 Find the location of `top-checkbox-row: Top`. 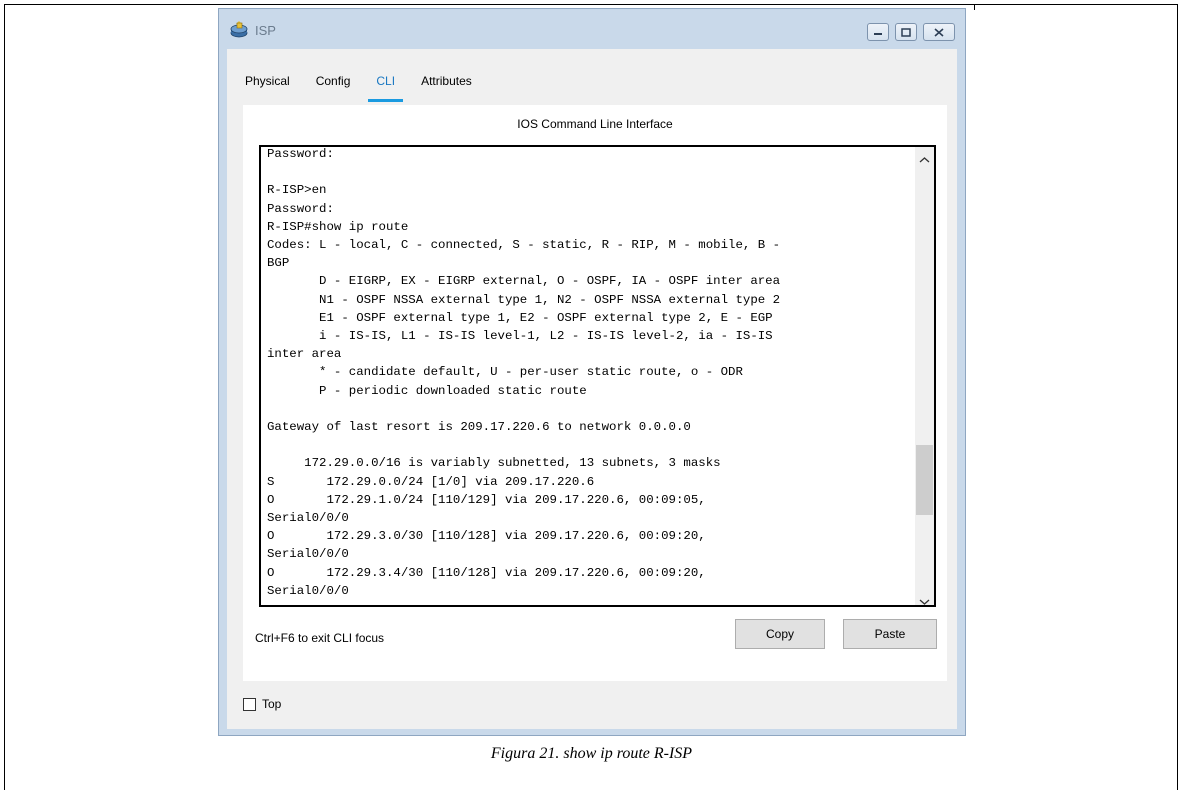

top-checkbox-row: Top is located at coordinates (262, 704).